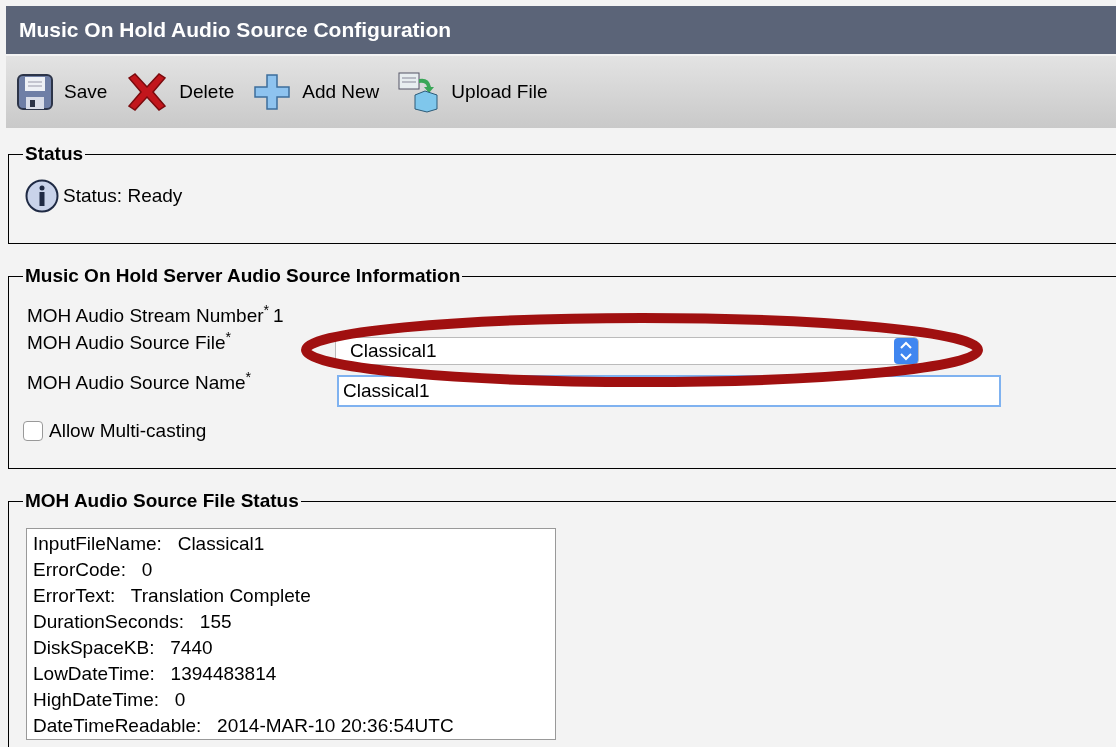 The height and width of the screenshot is (747, 1116). Describe the element at coordinates (155, 674) in the screenshot. I see `status-line: LowDateTime: 1394483814` at that location.